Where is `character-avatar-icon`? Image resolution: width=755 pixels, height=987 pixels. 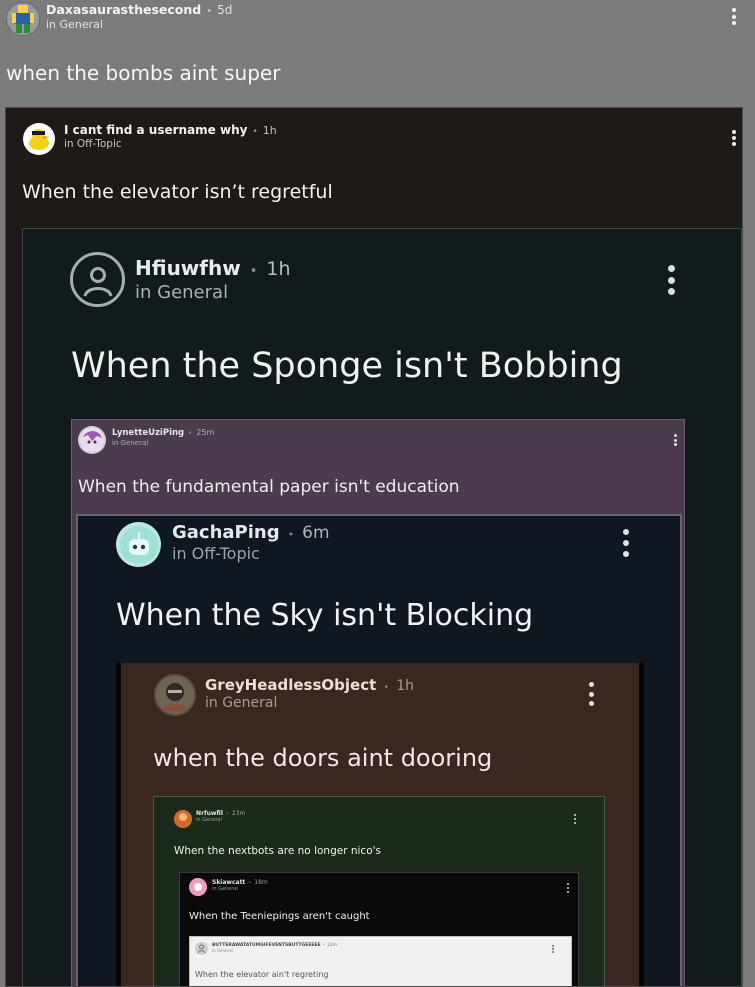
character-avatar-icon is located at coordinates (175, 695).